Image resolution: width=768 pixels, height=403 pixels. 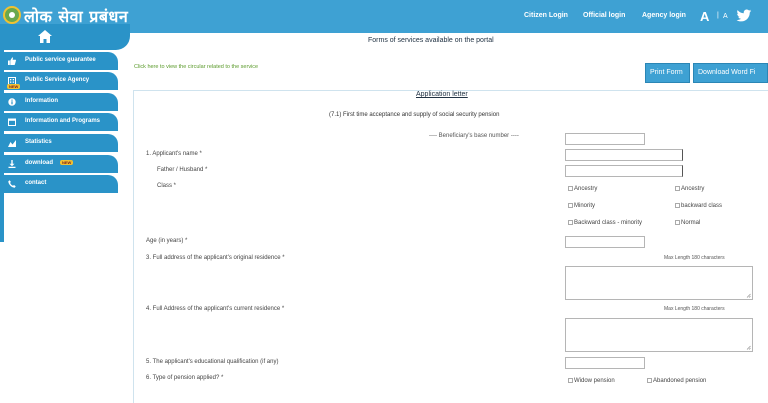 What do you see at coordinates (659, 335) in the screenshot?
I see `current-address-textarea` at bounding box center [659, 335].